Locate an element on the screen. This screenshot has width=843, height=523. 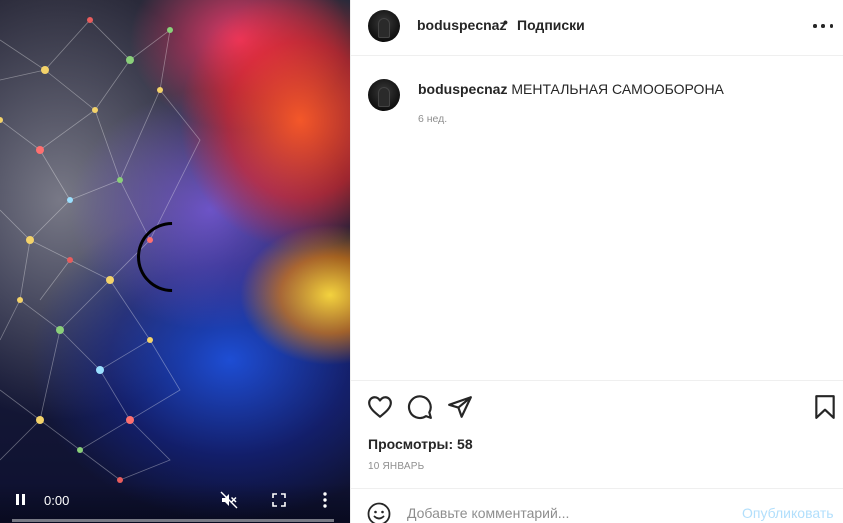
caption-text: МЕНТАЛЬНАЯ САМООБОРОНА is located at coordinates (617, 89).